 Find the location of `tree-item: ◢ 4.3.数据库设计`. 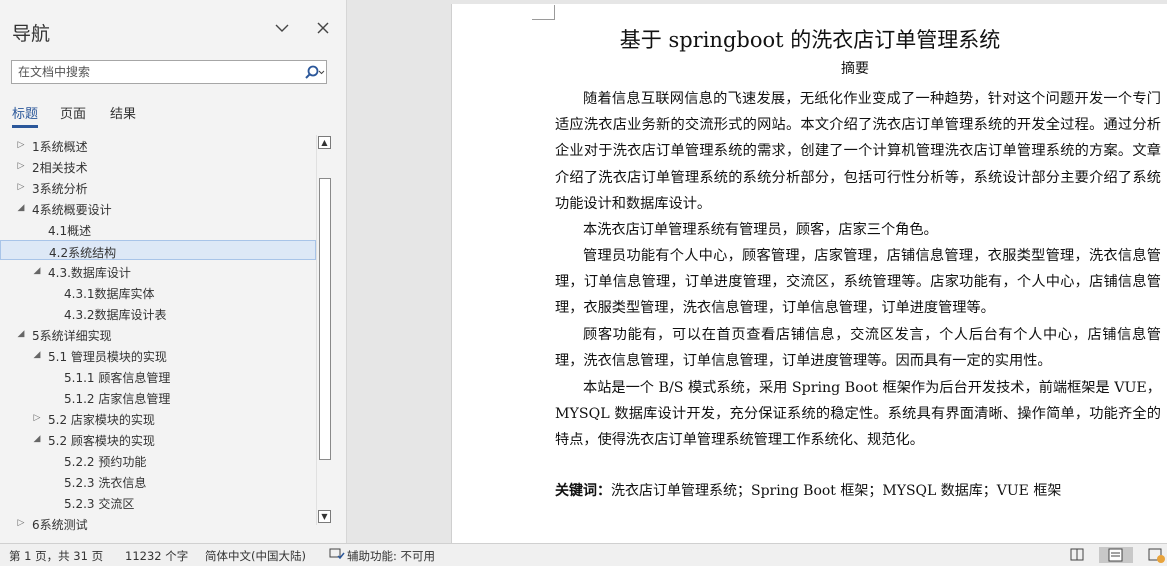

tree-item: ◢ 4.3.数据库设计 is located at coordinates (158, 271).